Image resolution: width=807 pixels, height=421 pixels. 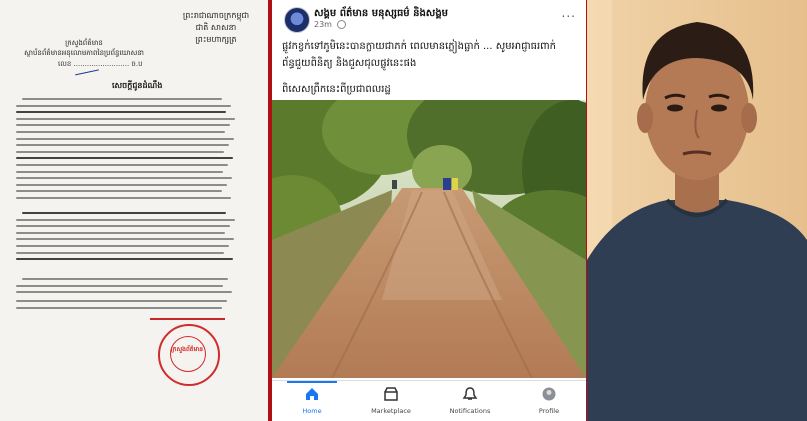 What do you see at coordinates (312, 411) in the screenshot?
I see `nav-home-label: Home` at bounding box center [312, 411].